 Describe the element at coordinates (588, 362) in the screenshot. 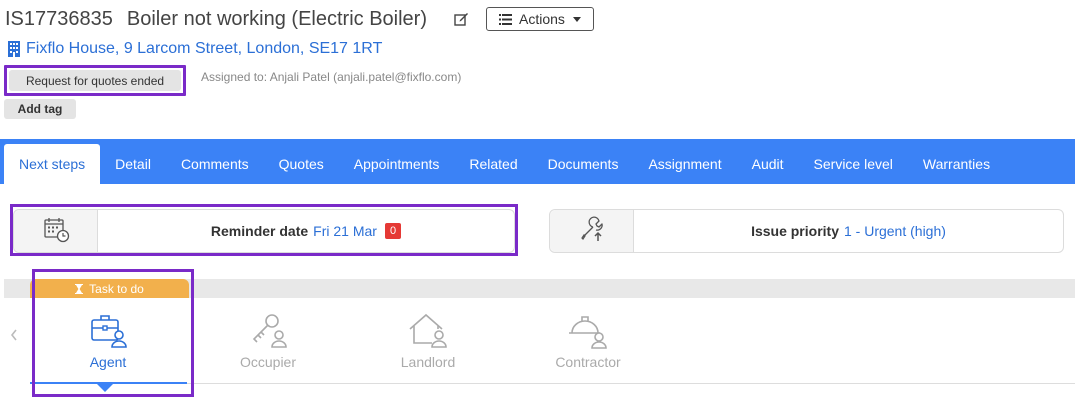

I see `step-label: Contractor` at that location.